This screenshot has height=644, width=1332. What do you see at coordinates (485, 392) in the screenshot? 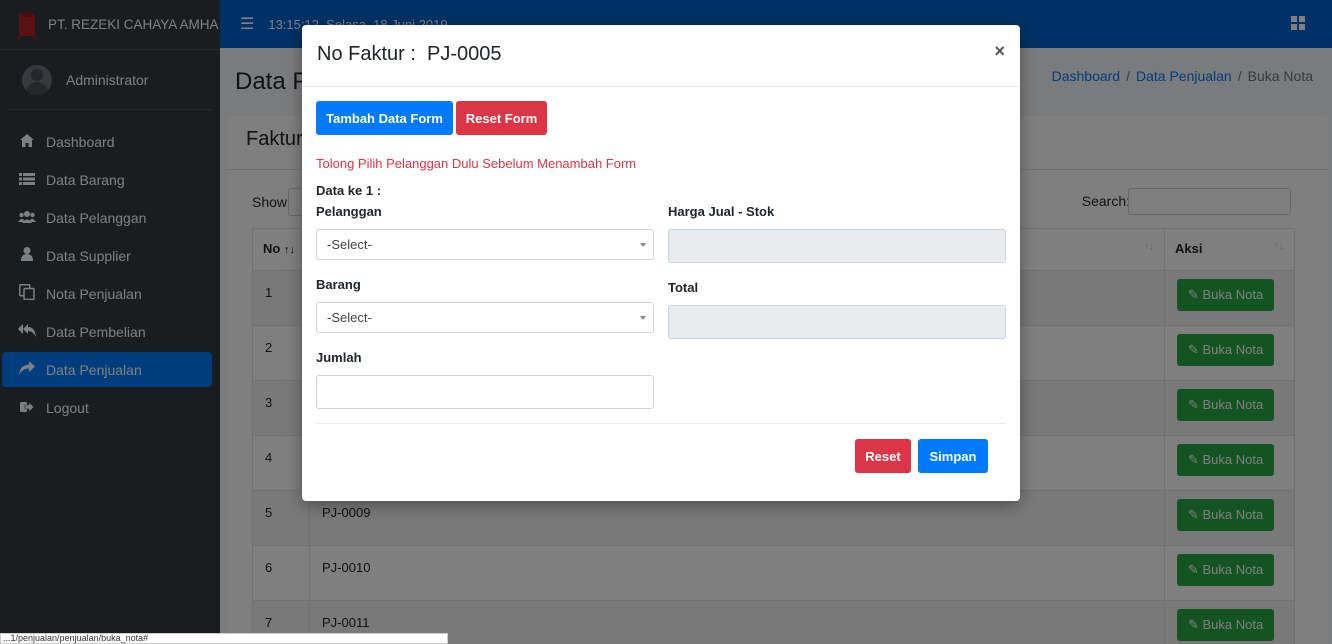
I see `jumlah-input` at bounding box center [485, 392].